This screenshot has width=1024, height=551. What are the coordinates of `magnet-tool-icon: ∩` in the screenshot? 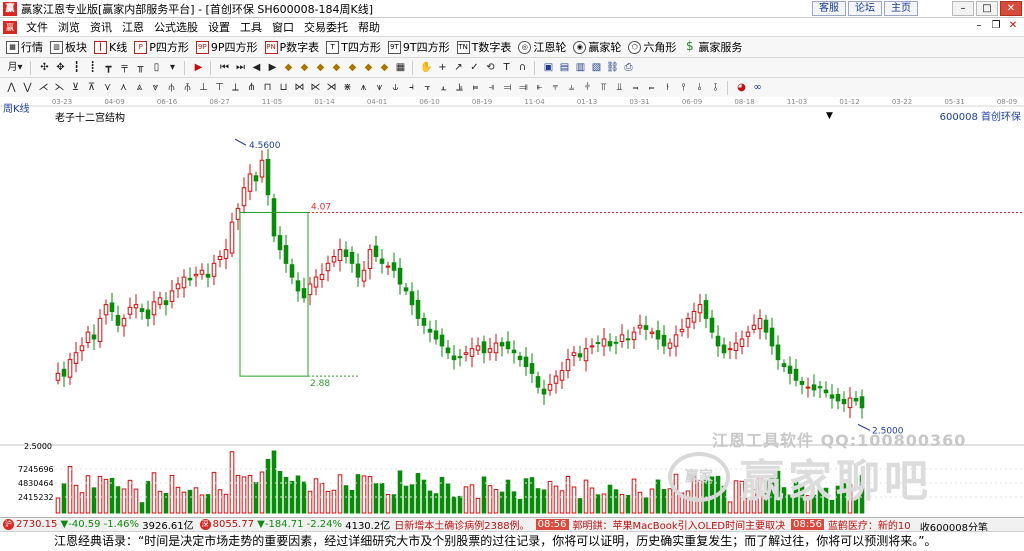 It's located at (522, 67).